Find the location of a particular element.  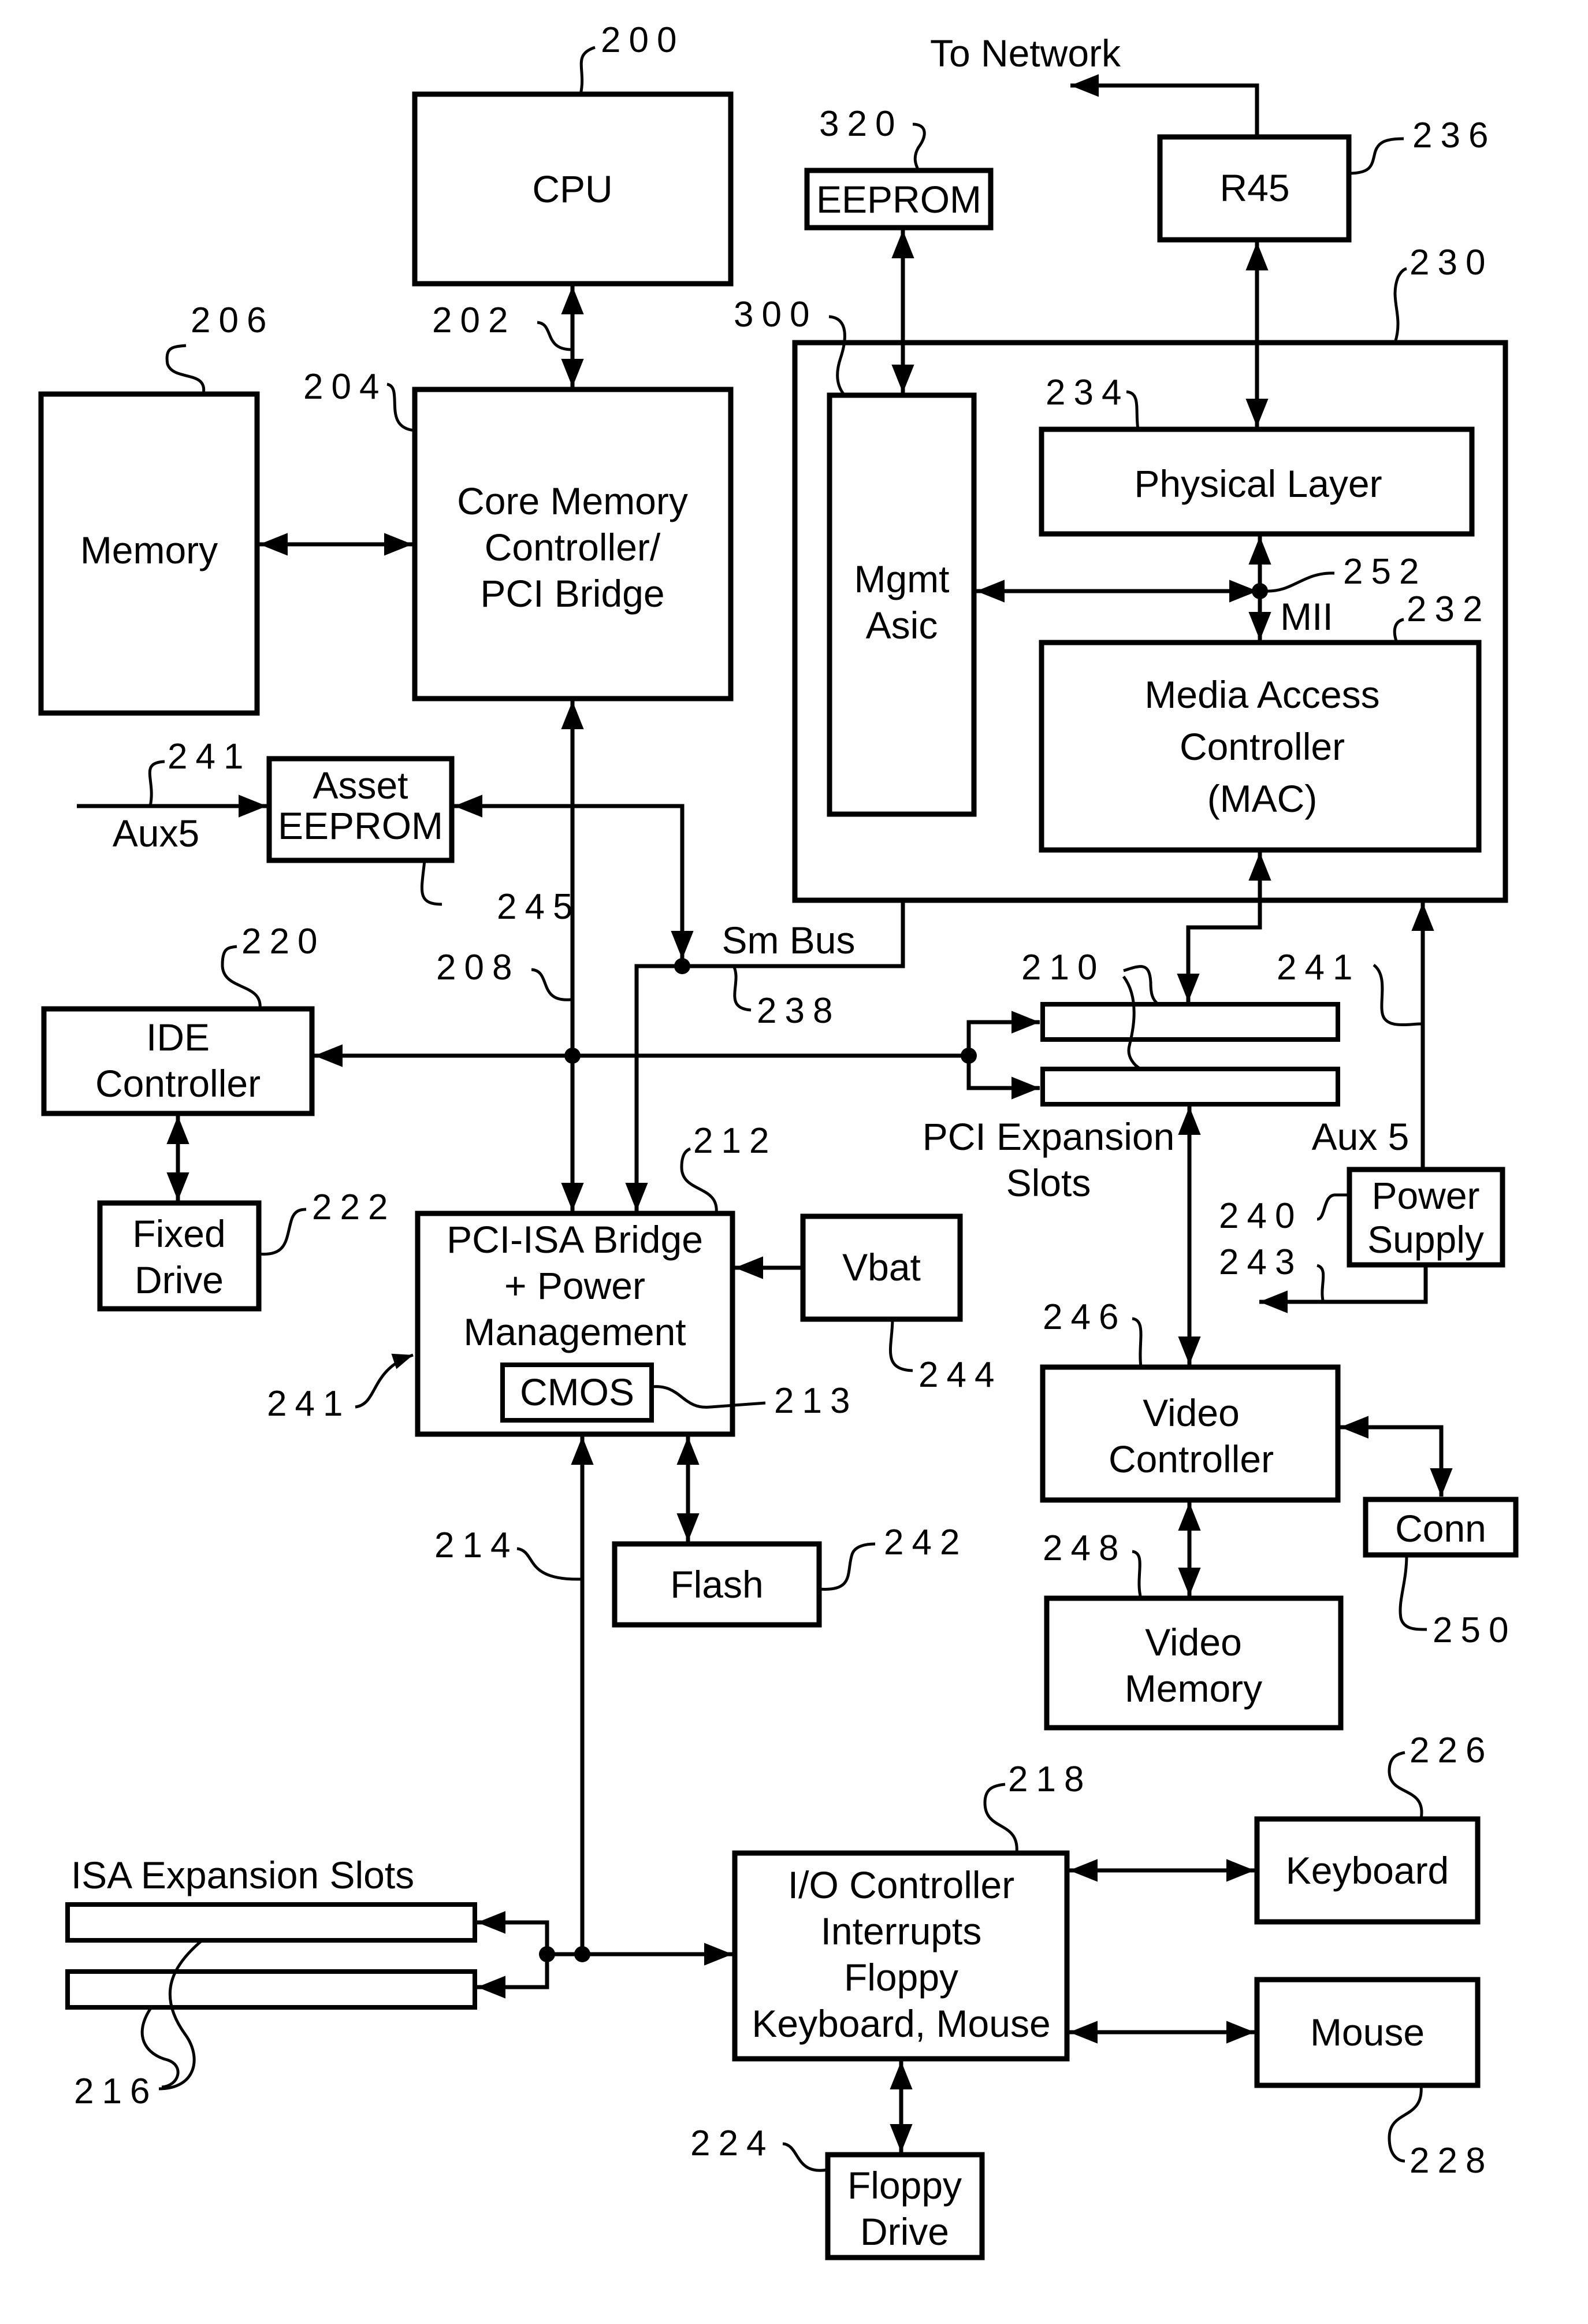

mac-line-2: Controller is located at coordinates (1262, 746).